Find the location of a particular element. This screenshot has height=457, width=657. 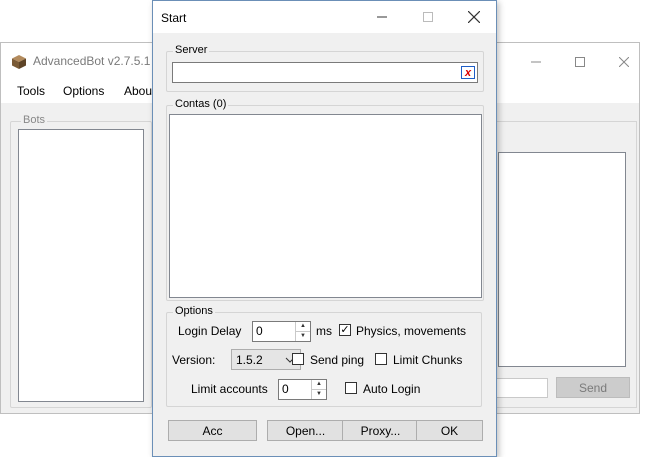

login-delay-value: 0 is located at coordinates (259, 331).